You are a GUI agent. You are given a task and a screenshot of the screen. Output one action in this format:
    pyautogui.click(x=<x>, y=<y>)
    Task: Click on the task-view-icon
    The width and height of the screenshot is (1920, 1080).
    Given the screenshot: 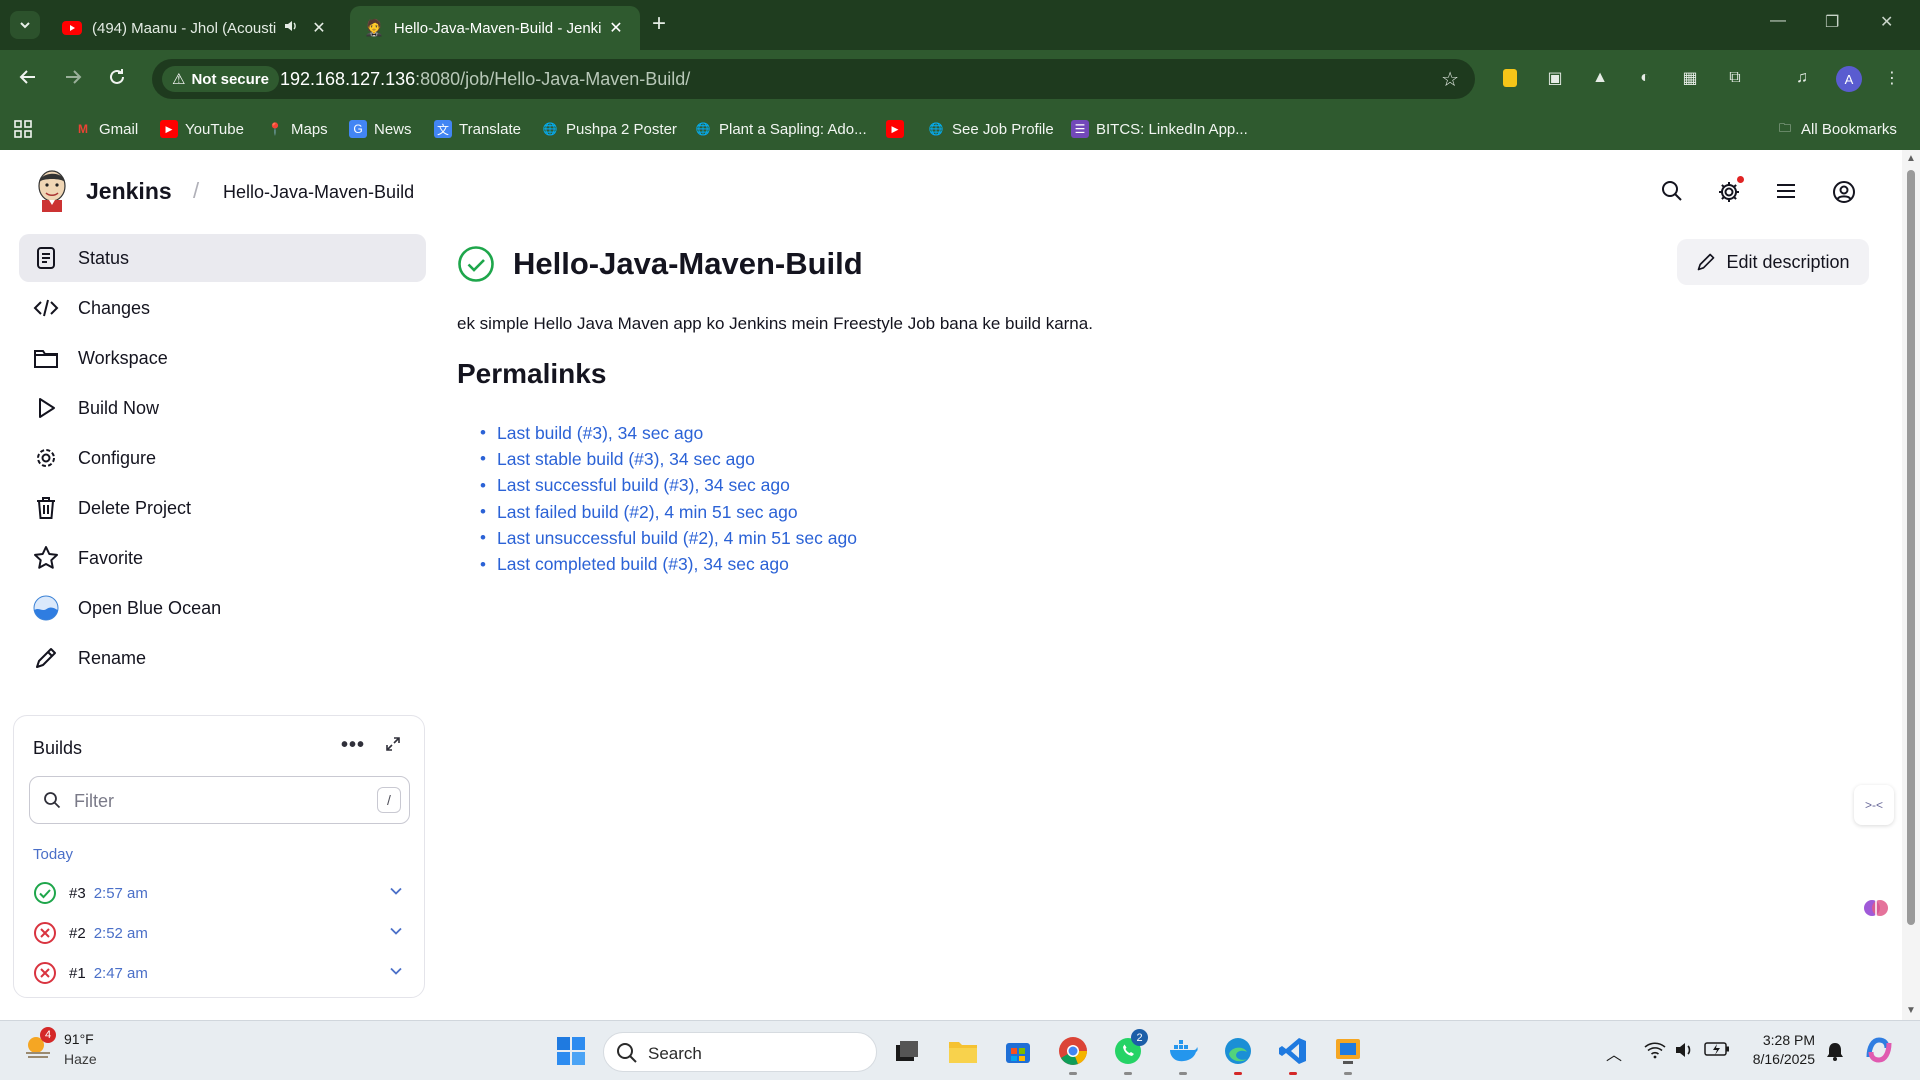 What is the action you would take?
    pyautogui.click(x=907, y=1051)
    